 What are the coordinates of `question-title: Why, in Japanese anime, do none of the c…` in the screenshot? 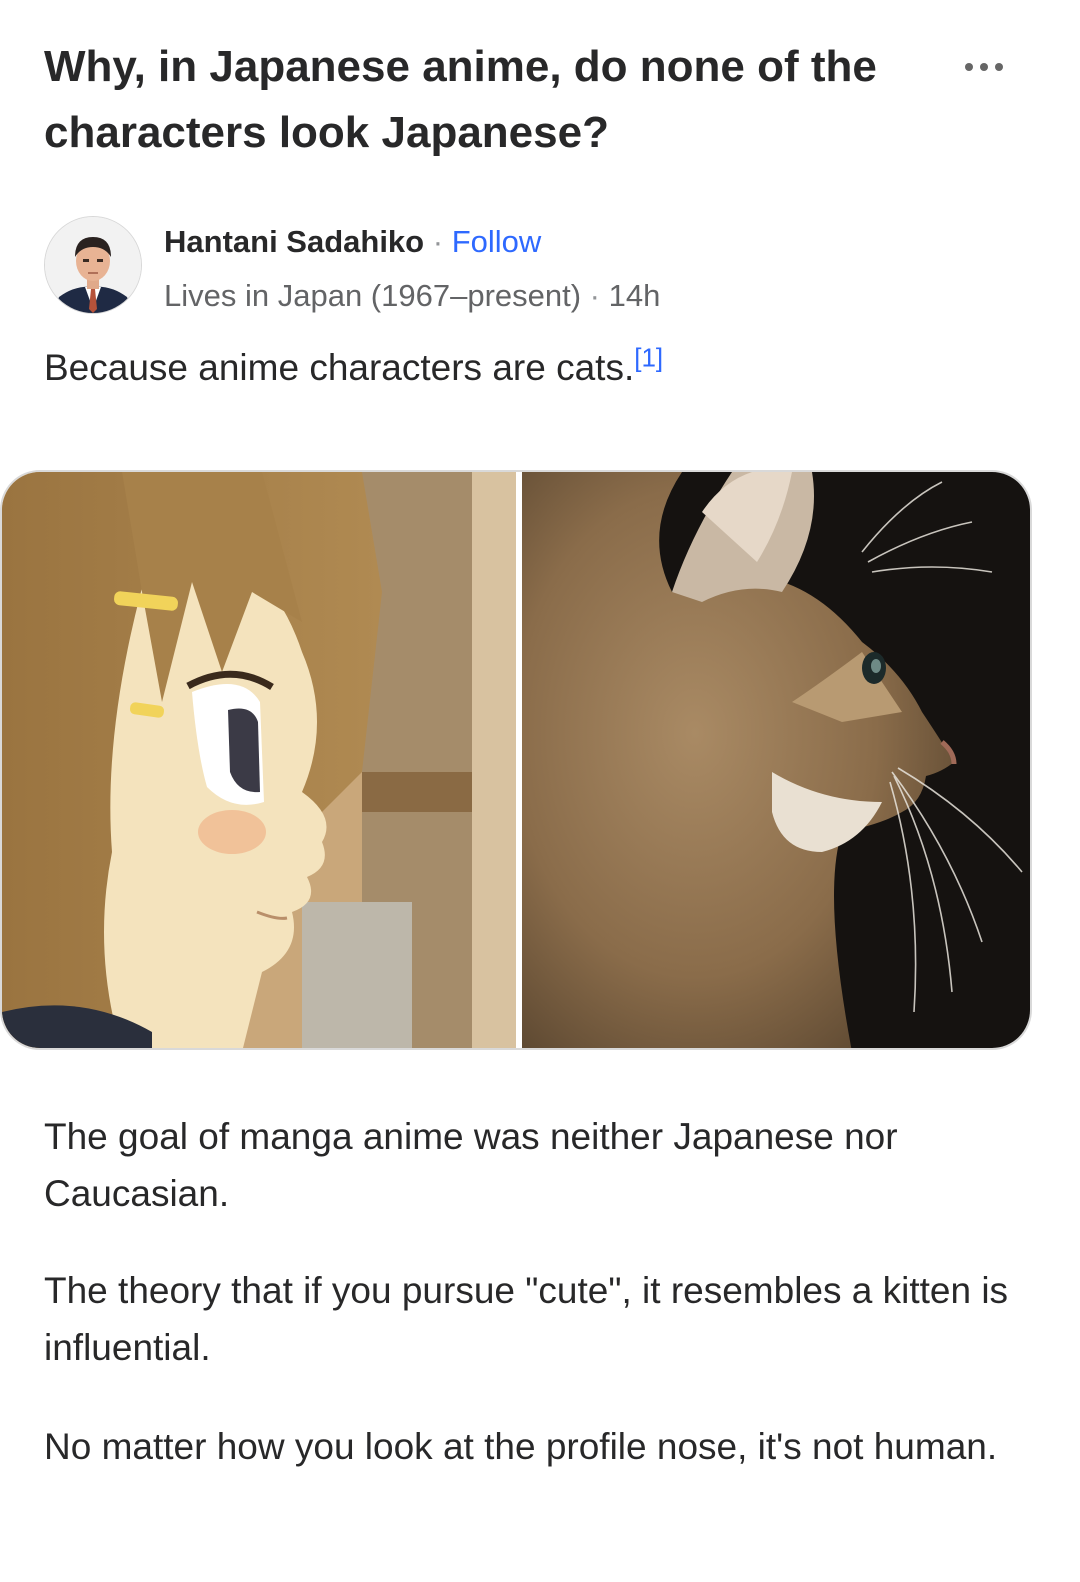 It's located at (484, 100).